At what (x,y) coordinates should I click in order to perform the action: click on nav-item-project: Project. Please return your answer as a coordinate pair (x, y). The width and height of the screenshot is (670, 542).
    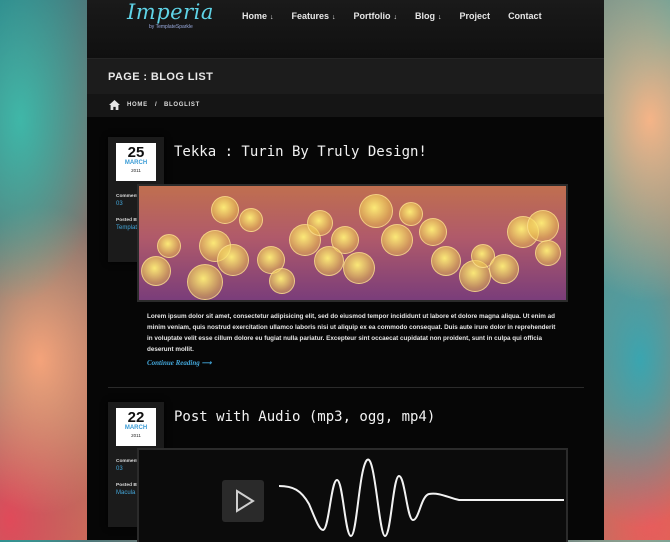
    Looking at the image, I should click on (475, 16).